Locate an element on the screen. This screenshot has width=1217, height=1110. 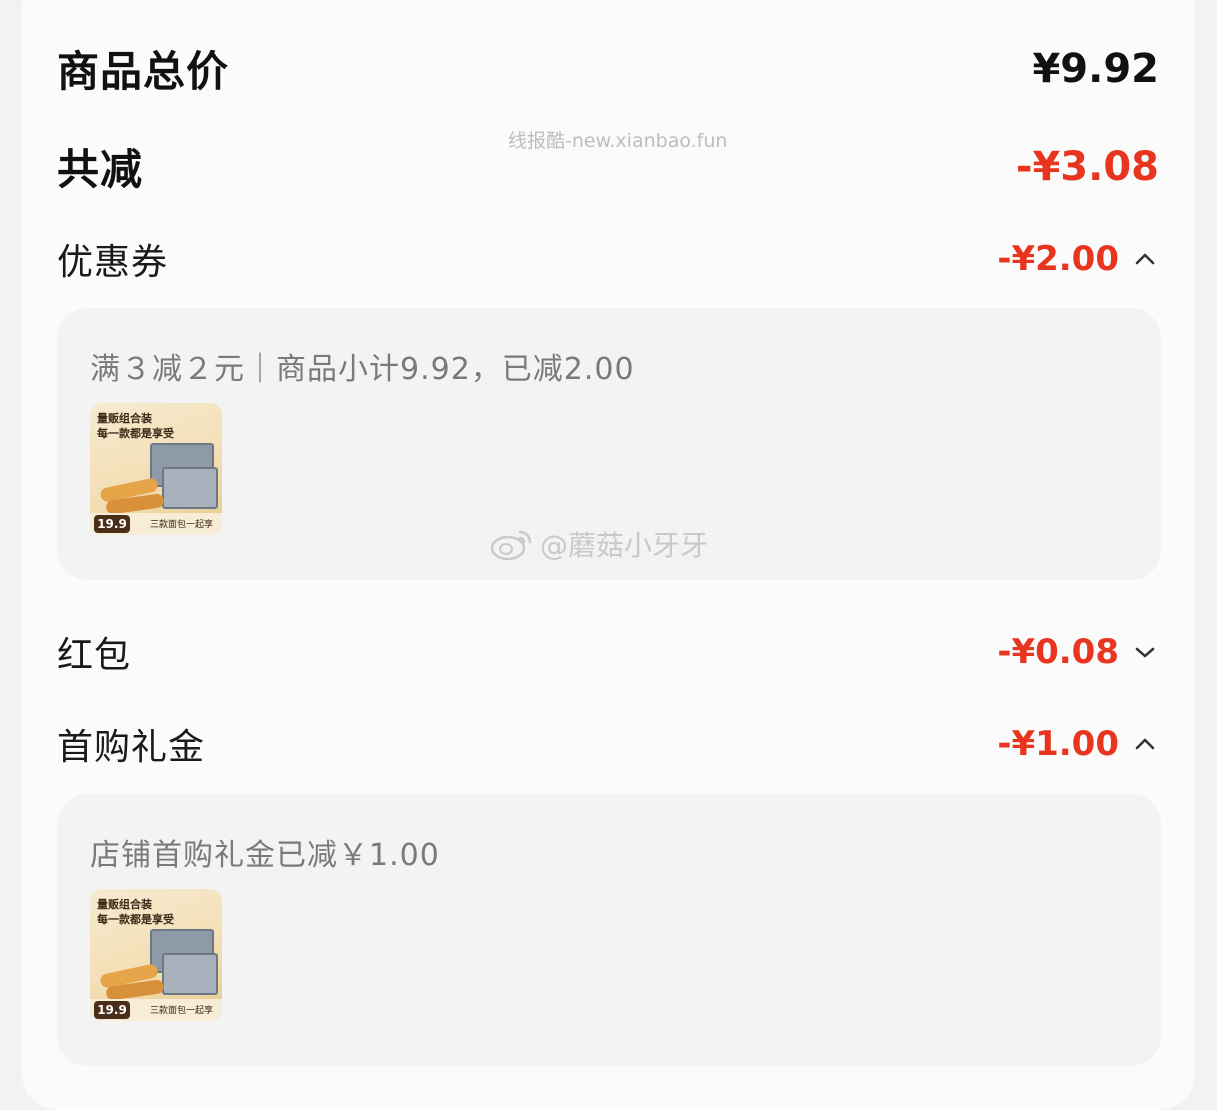
watermark-weibo: @蘑菇小牙牙 is located at coordinates (599, 544).